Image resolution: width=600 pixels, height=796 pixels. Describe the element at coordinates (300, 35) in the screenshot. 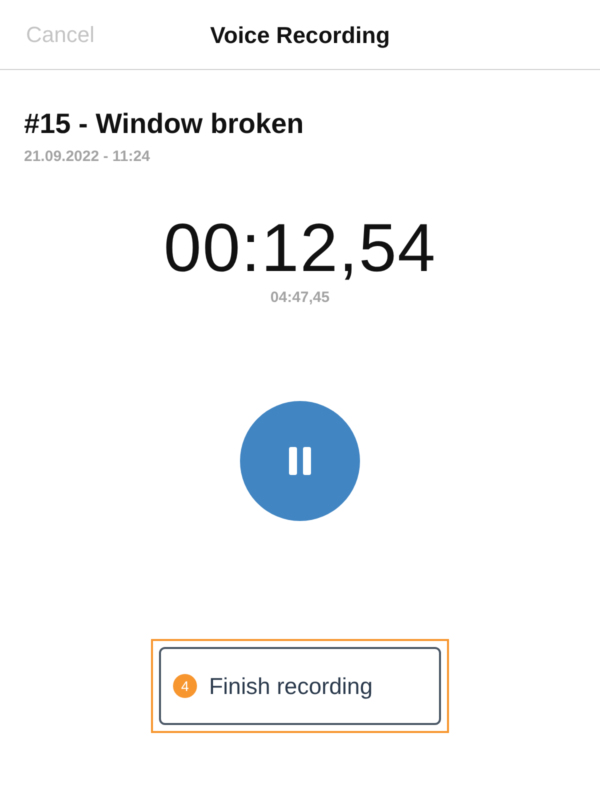

I see `screen-title: Voice Recording` at that location.